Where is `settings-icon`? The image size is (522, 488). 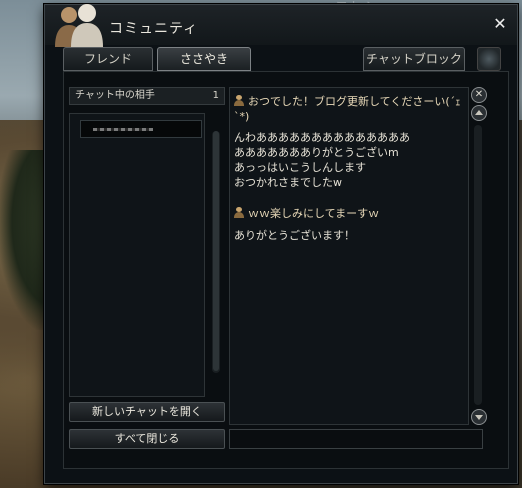 settings-icon is located at coordinates (489, 59).